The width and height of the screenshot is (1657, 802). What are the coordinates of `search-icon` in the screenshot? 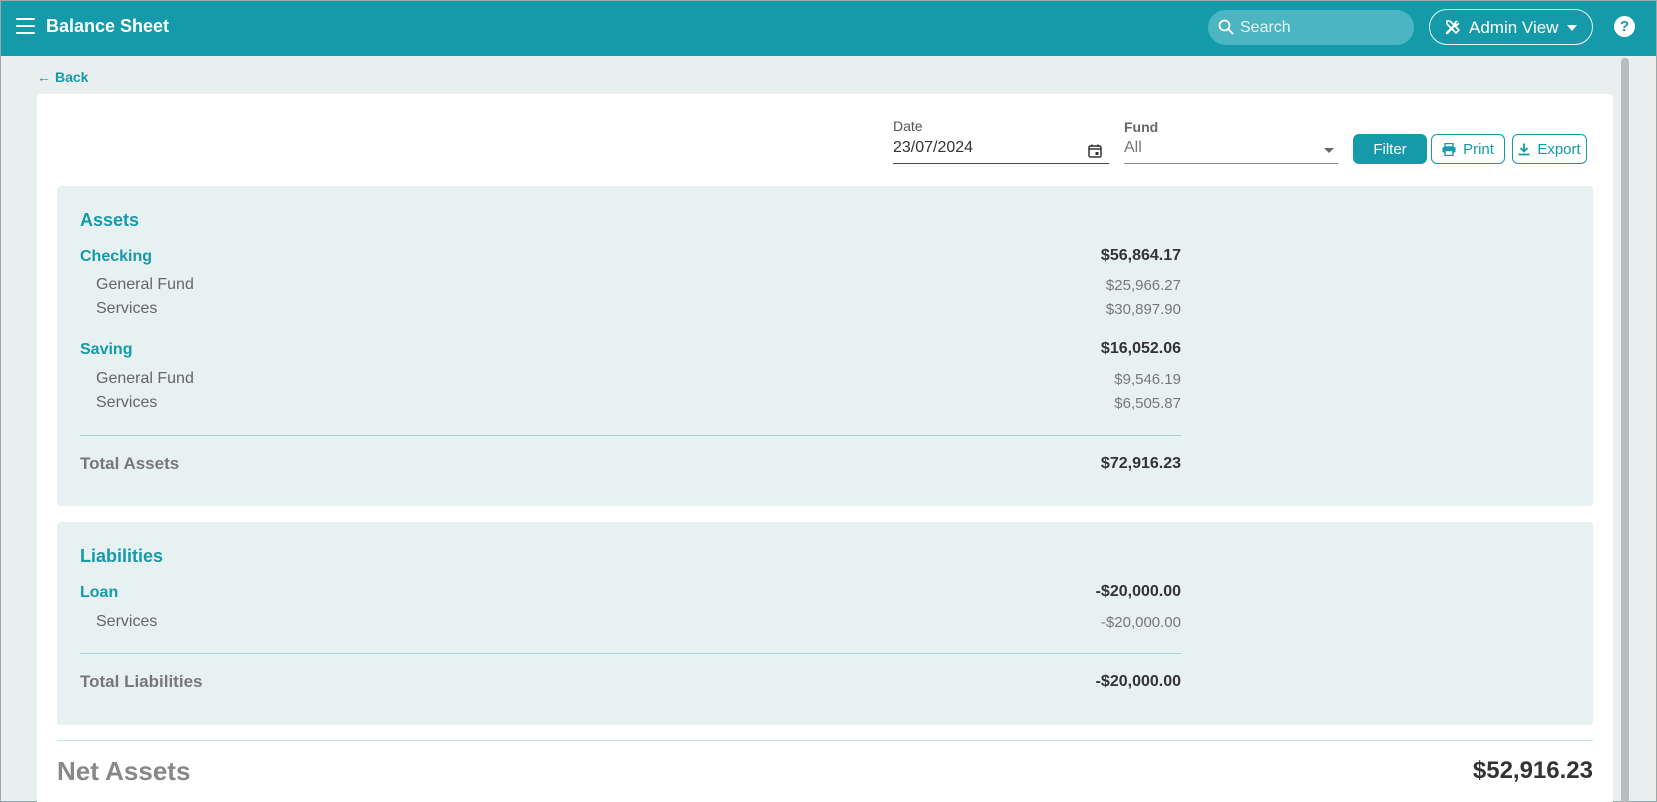 It's located at (1226, 27).